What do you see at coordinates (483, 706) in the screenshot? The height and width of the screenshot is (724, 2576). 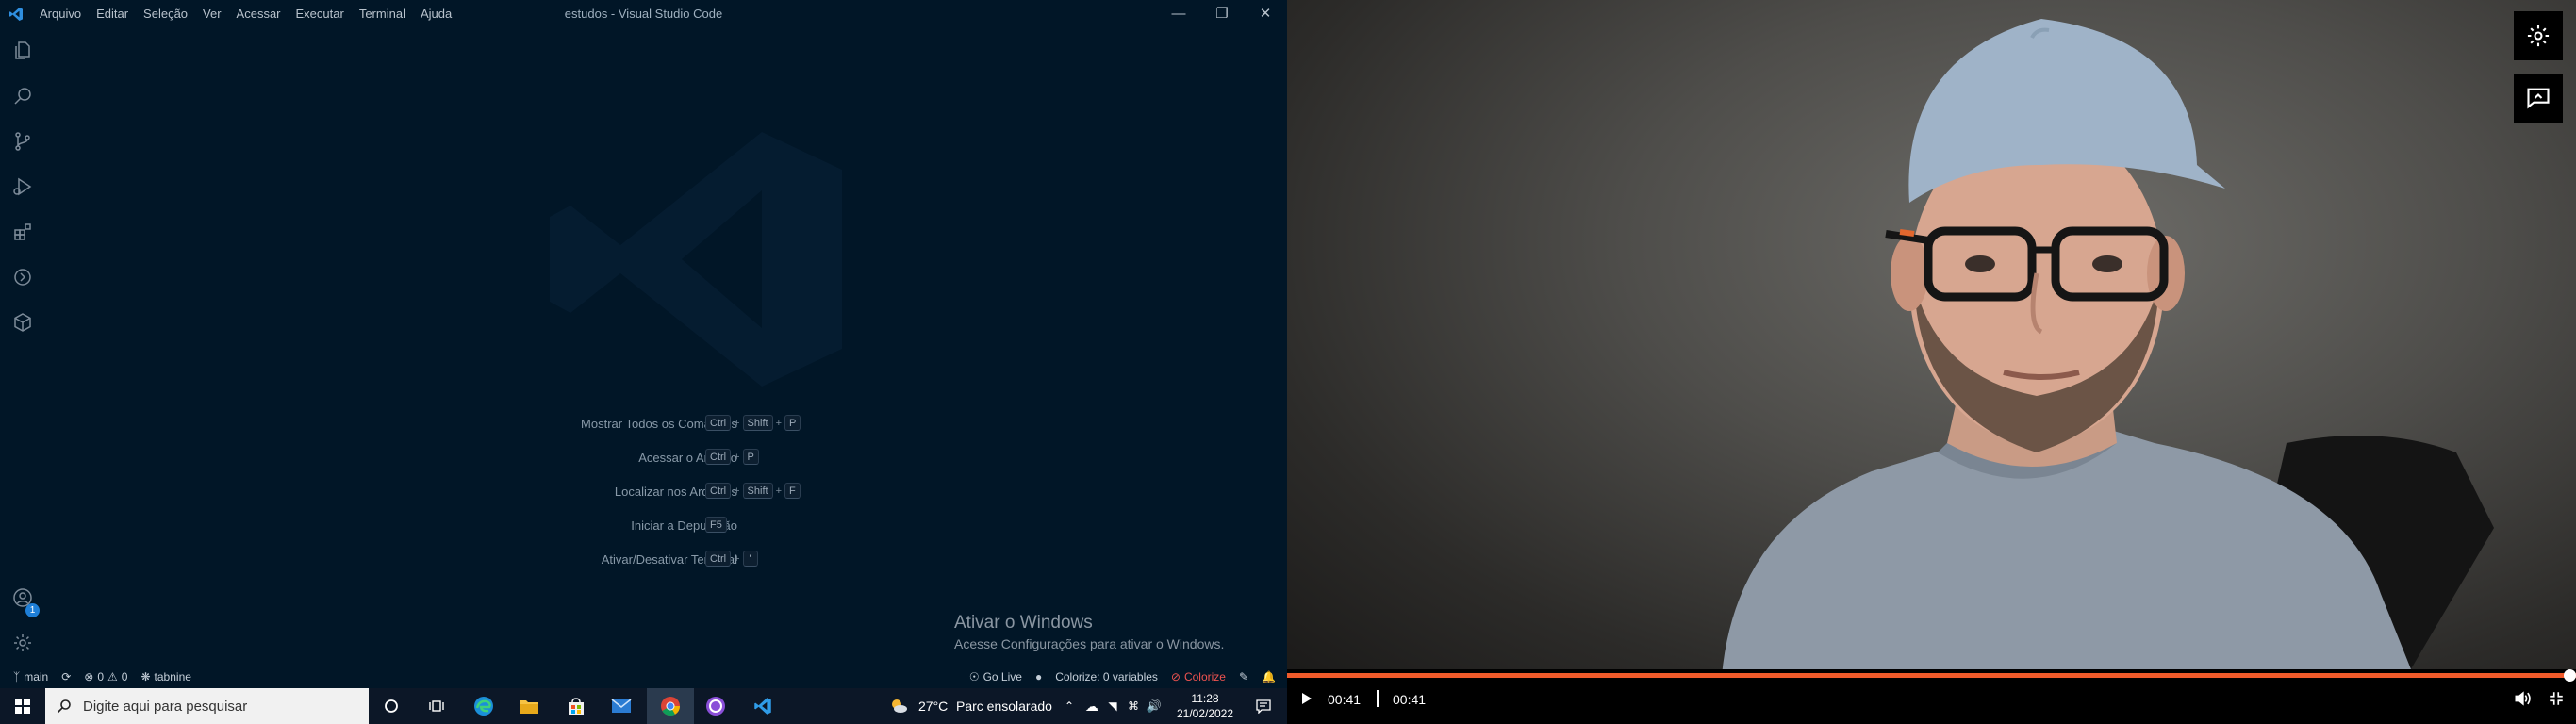 I see `edge-icon` at bounding box center [483, 706].